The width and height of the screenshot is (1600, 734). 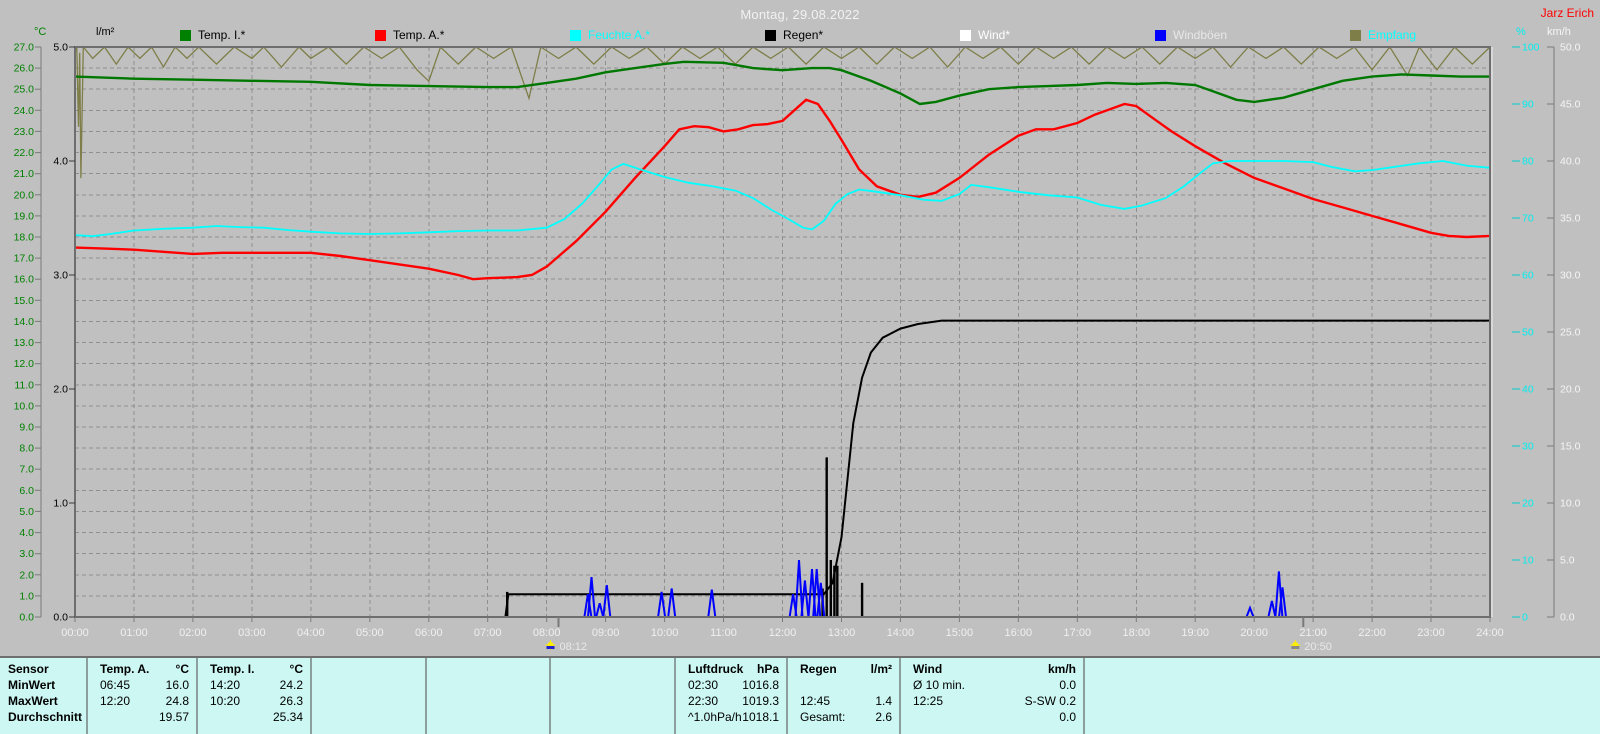 What do you see at coordinates (488, 633) in the screenshot?
I see `svg-text: 07:00` at bounding box center [488, 633].